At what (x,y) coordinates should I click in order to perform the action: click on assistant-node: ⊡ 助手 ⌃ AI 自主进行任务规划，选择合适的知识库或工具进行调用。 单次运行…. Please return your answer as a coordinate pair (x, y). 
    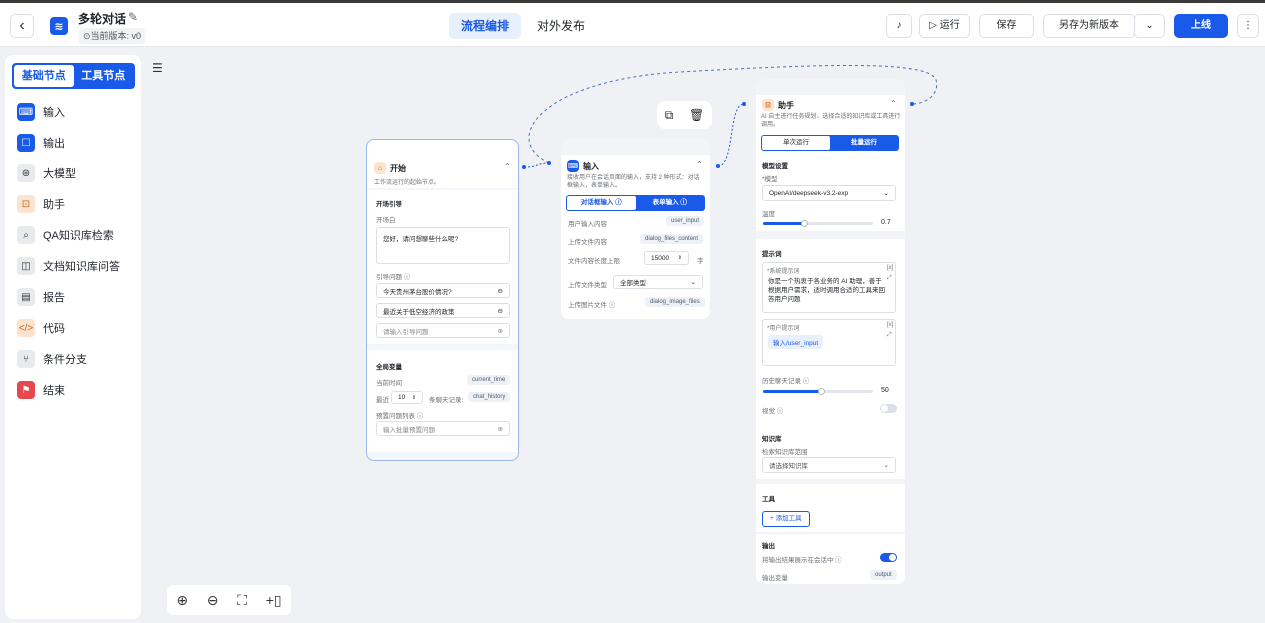
    Looking at the image, I should click on (830, 331).